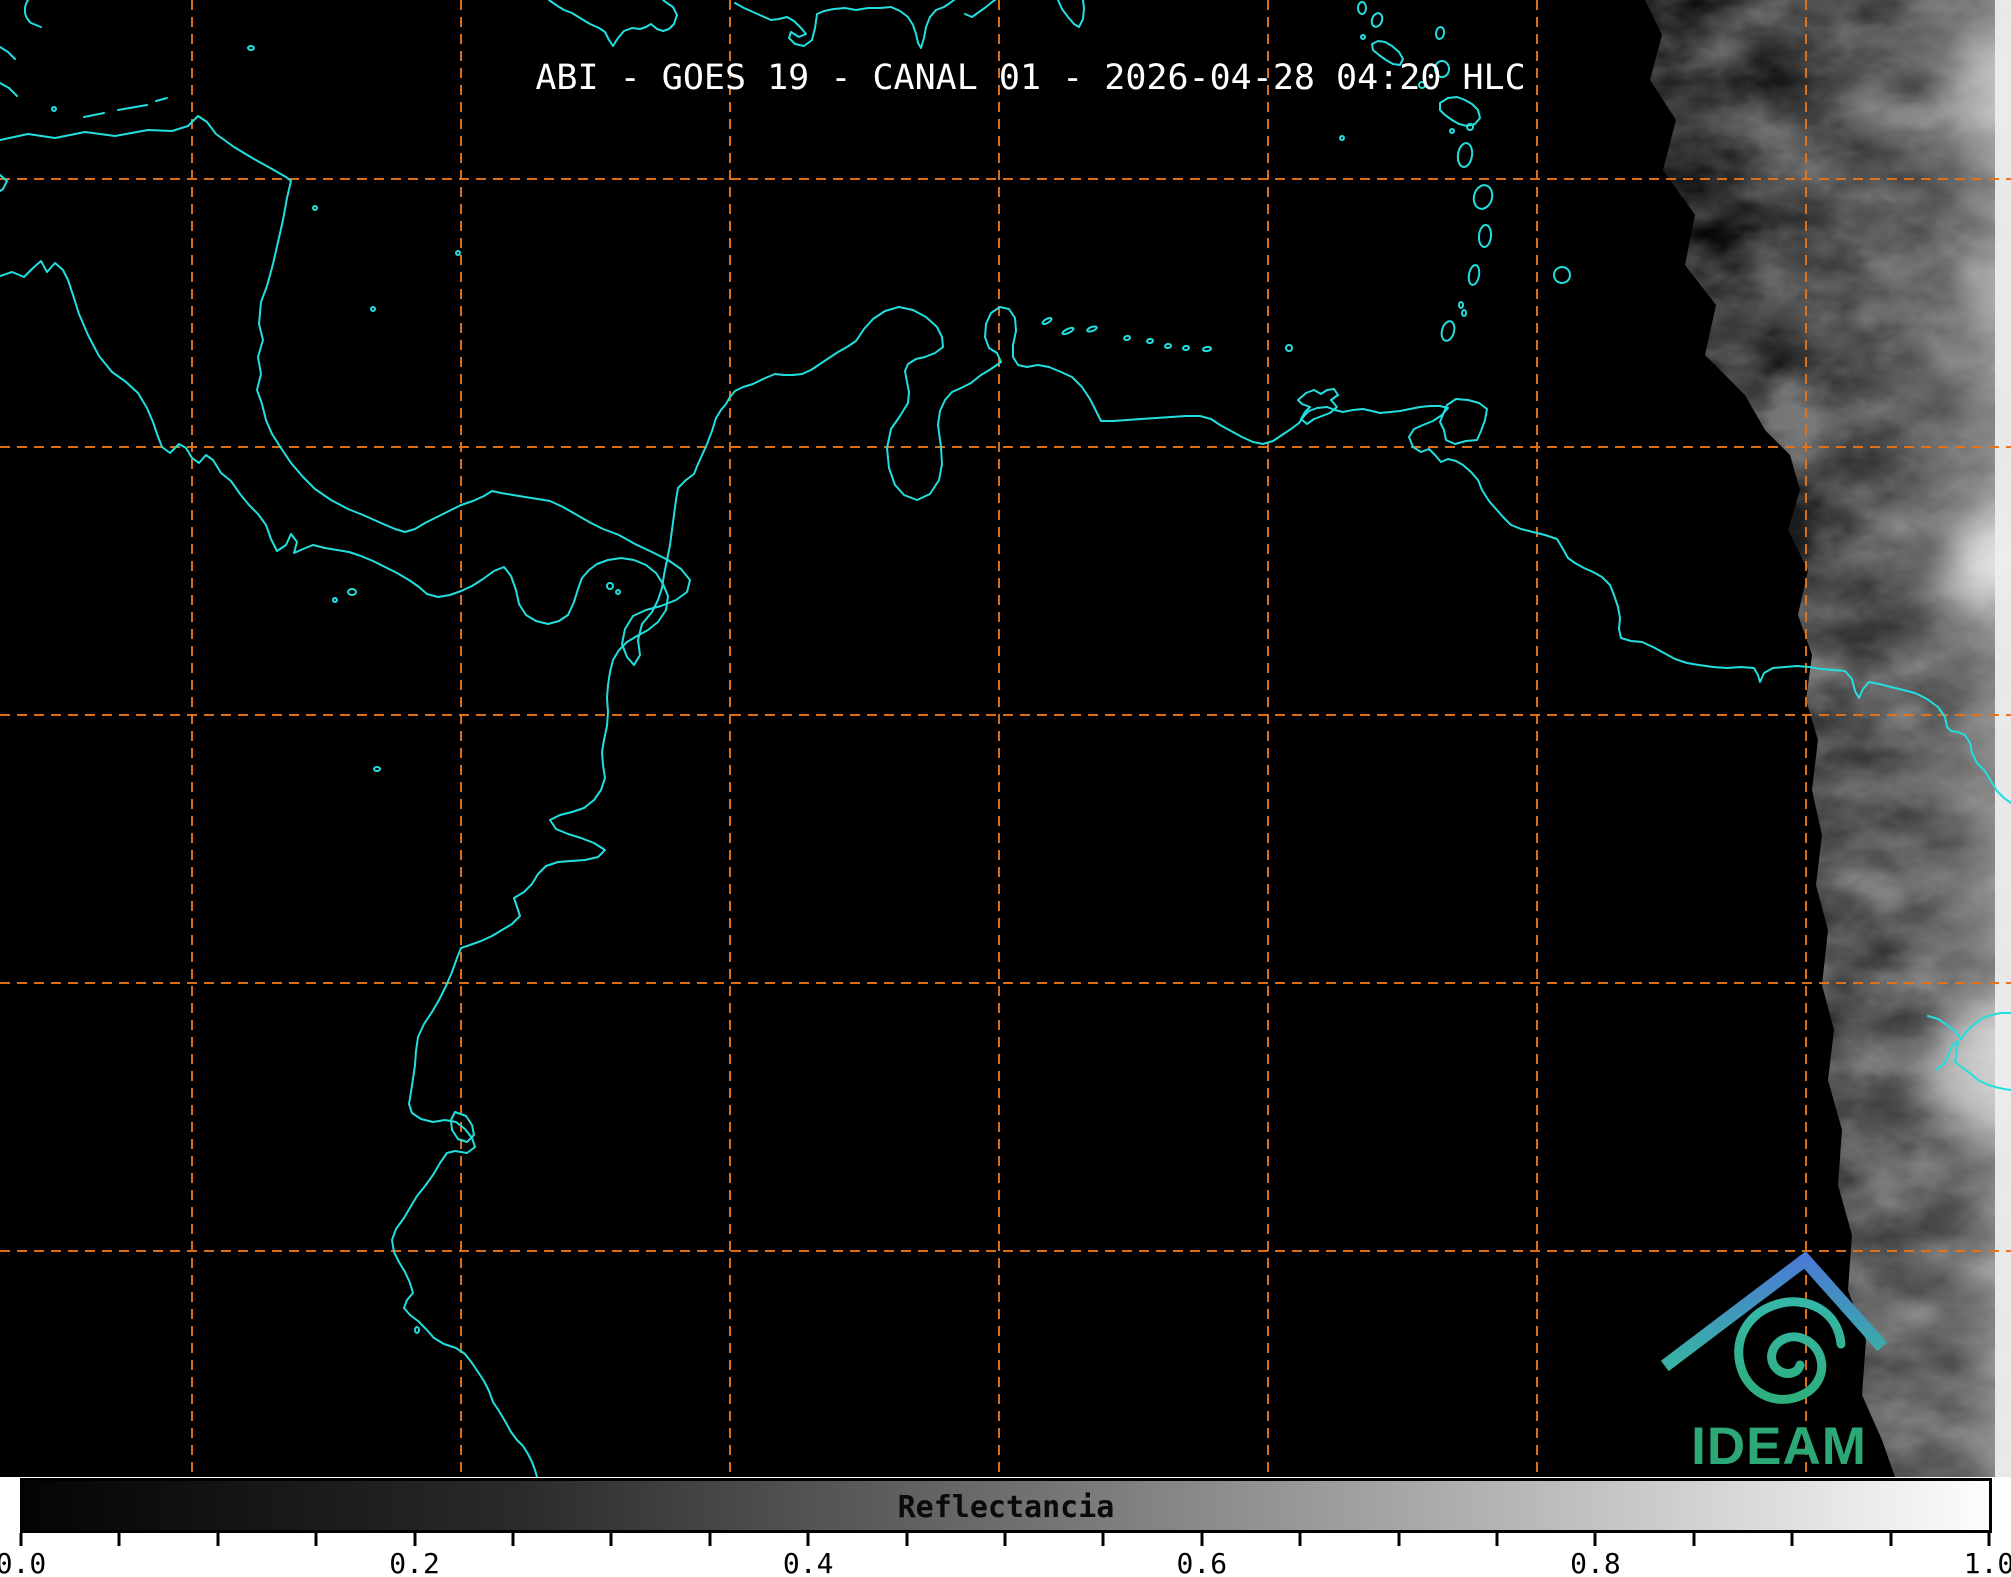  I want to click on colorbar-tick-label: 0.4, so click(808, 1562).